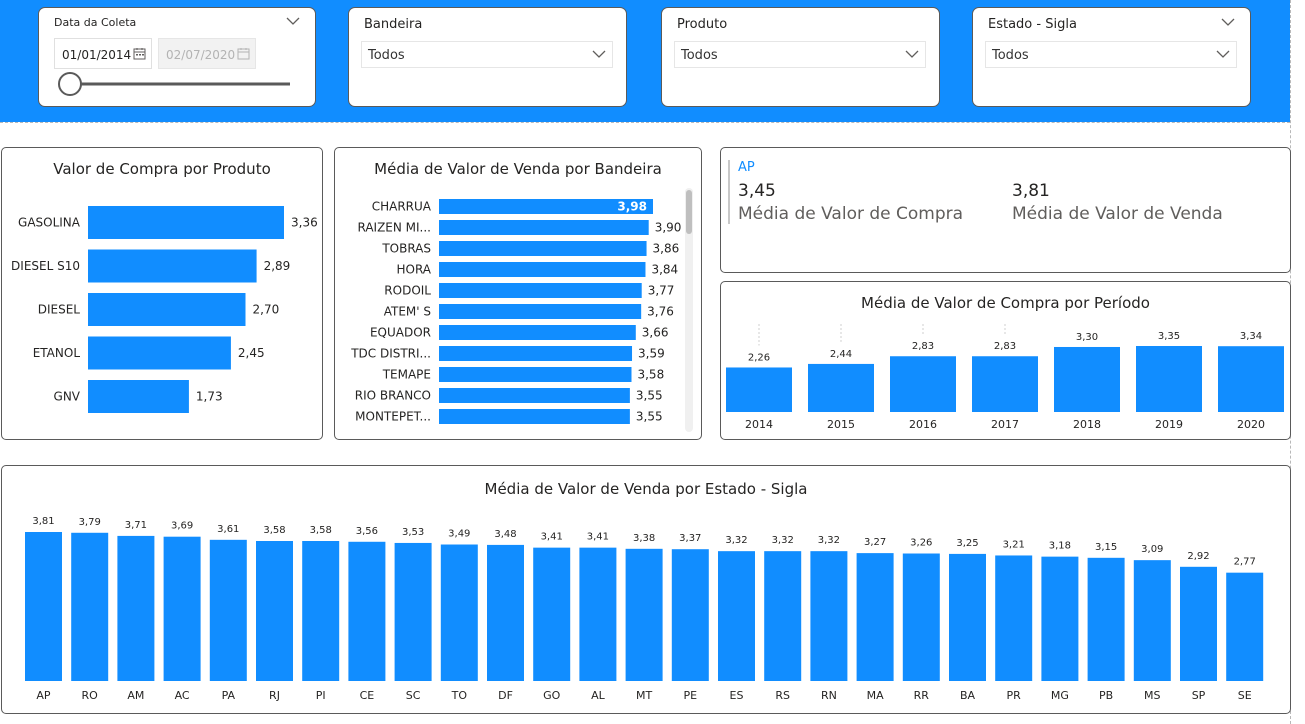  Describe the element at coordinates (1198, 623) in the screenshot. I see `bar-sp` at that location.